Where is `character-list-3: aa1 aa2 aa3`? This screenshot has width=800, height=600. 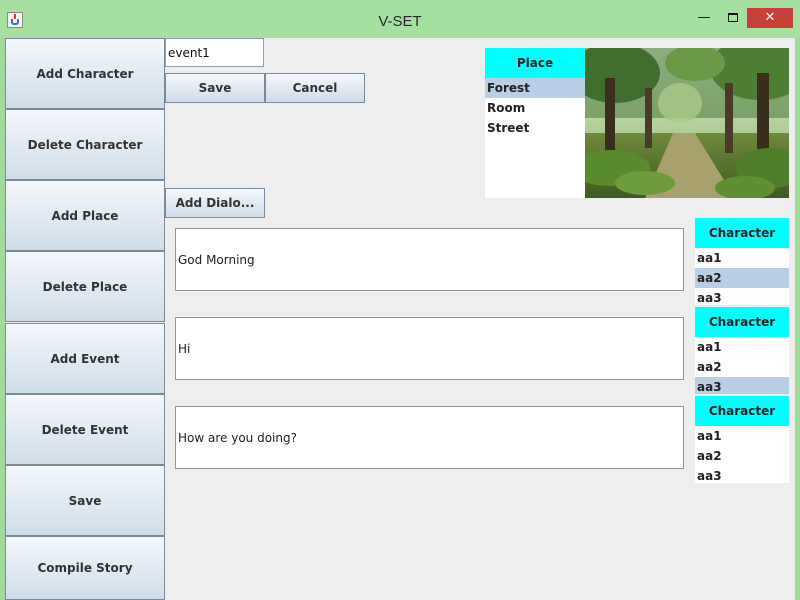
character-list-3: aa1 aa2 aa3 is located at coordinates (742, 454).